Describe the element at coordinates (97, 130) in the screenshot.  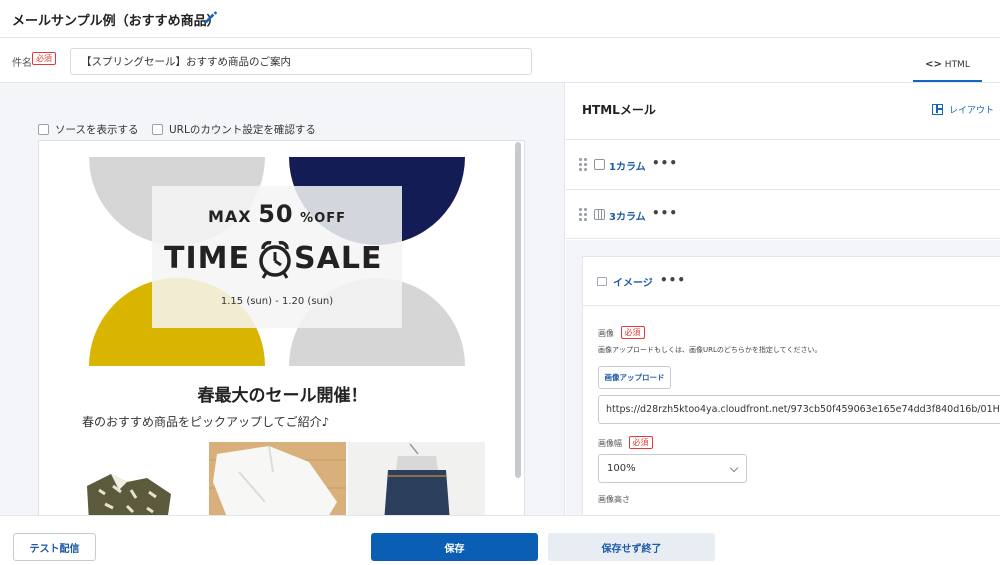
I see `show-source-label: ソースを表示する` at that location.